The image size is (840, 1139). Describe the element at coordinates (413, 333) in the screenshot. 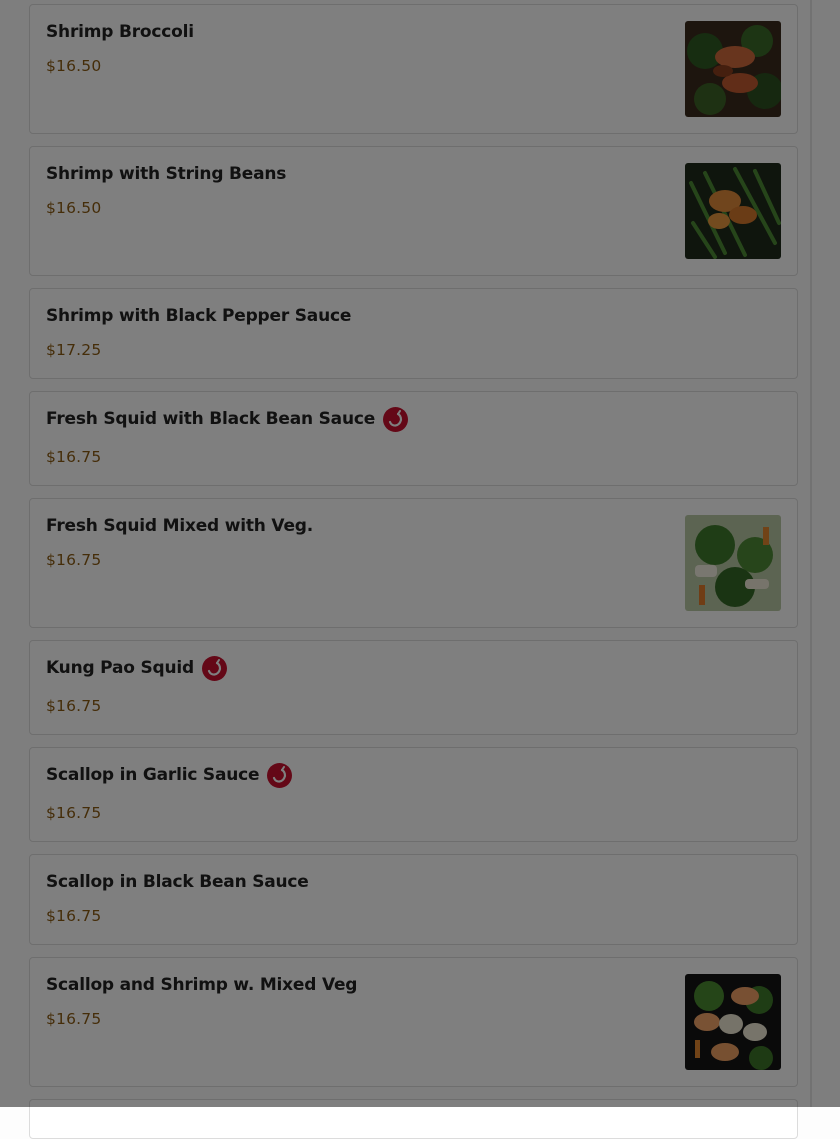

I see `menu-item-card: Shrimp with Black Pepper Sauce $17.25` at that location.